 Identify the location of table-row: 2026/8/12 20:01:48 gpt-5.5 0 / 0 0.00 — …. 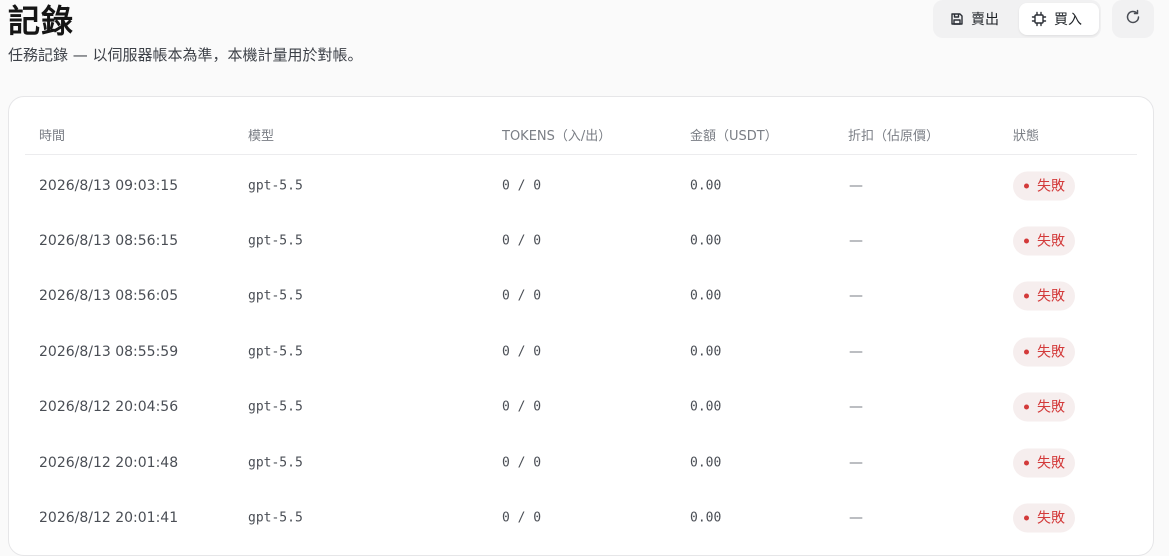
(581, 462).